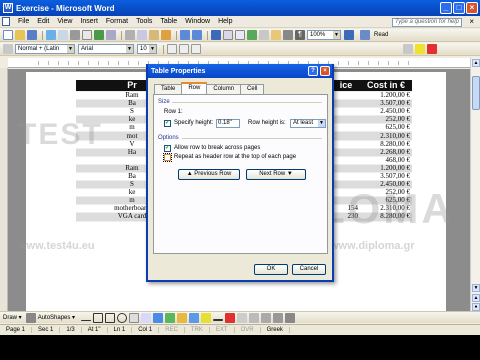 This screenshot has width=480, height=360. Describe the element at coordinates (144, 21) in the screenshot. I see `menu-tools: Tools` at that location.